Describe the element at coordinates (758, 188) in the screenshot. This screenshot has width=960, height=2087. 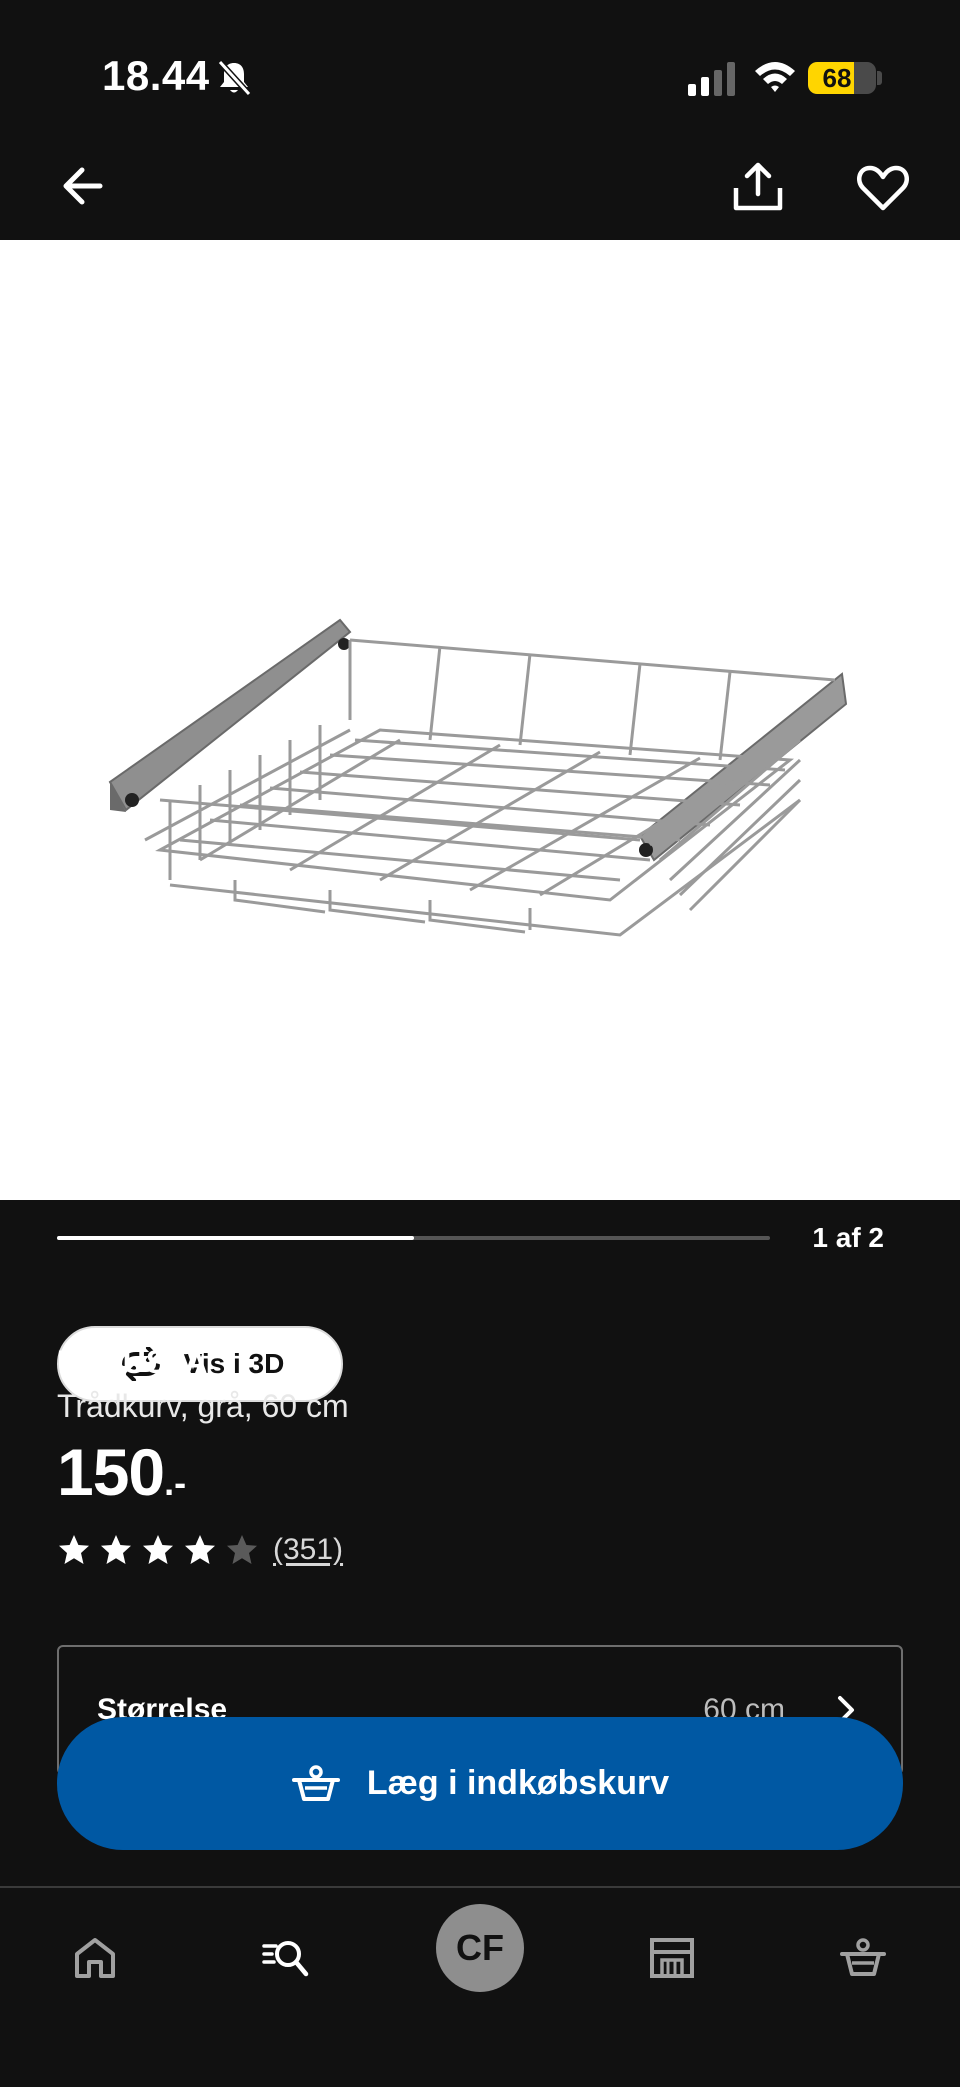
I see `share-icon` at that location.